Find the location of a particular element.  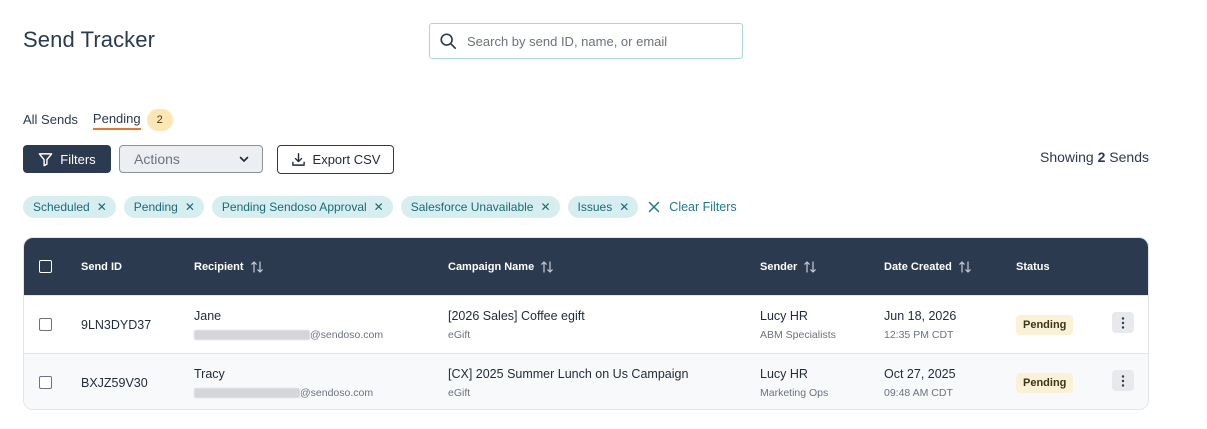

download-icon is located at coordinates (298, 159).